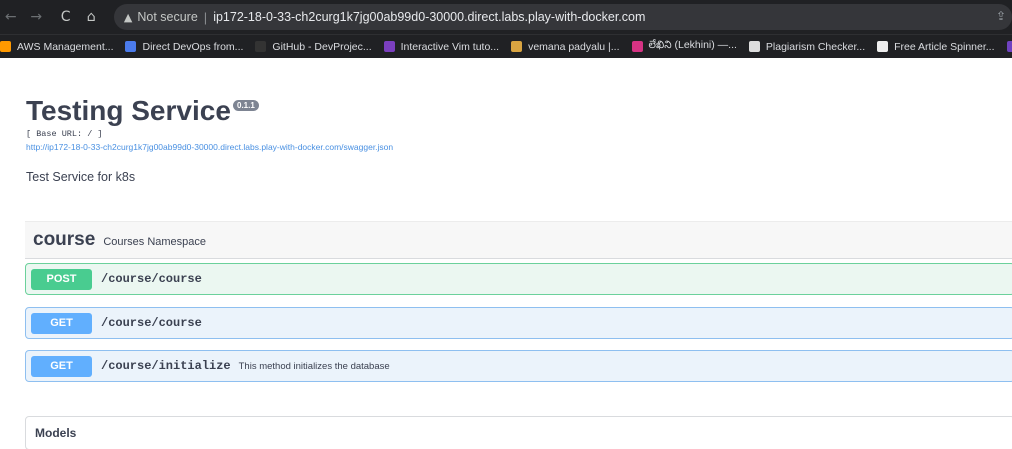 The image size is (1012, 449). Describe the element at coordinates (517, 46) in the screenshot. I see `vemana-icon` at that location.